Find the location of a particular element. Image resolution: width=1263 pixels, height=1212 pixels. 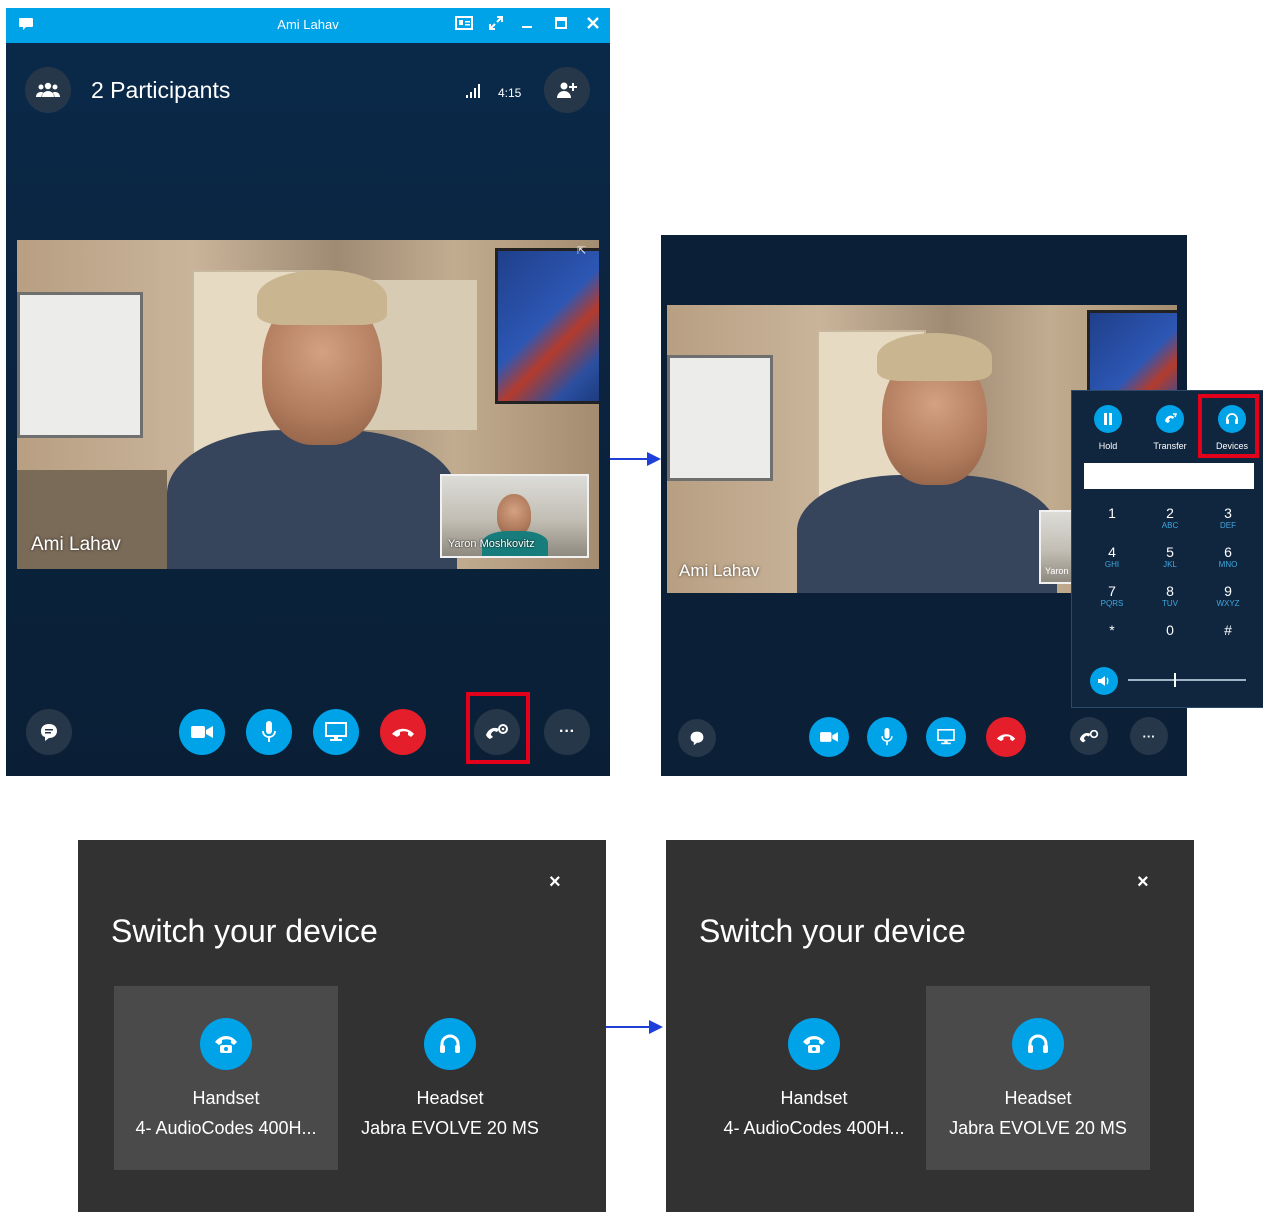

more-options-button-2: ··· is located at coordinates (1149, 736).